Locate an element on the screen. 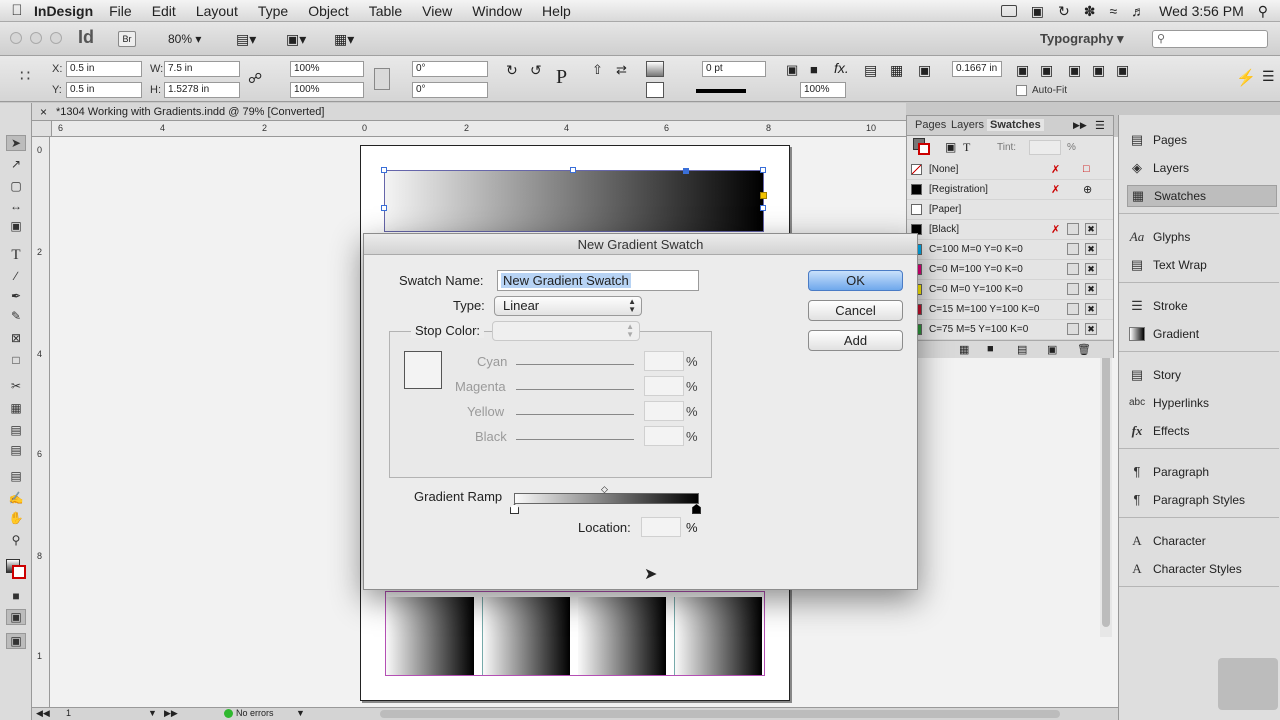  content-indicator is located at coordinates (763, 195).